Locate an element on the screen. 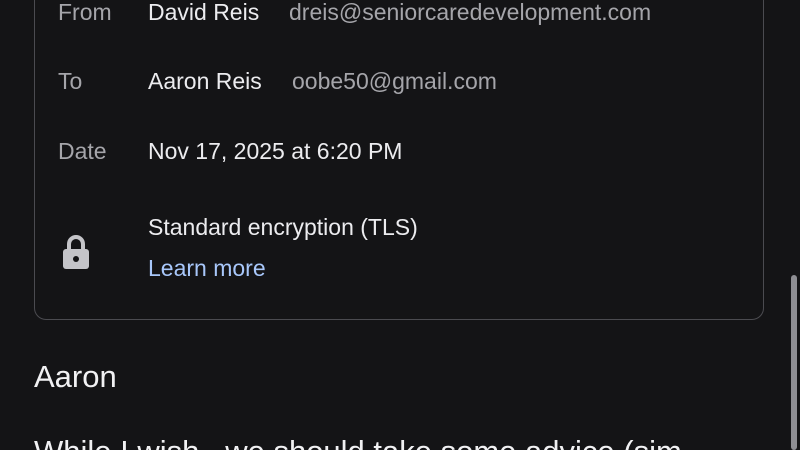  message-greeting: Aaron is located at coordinates (75, 376).